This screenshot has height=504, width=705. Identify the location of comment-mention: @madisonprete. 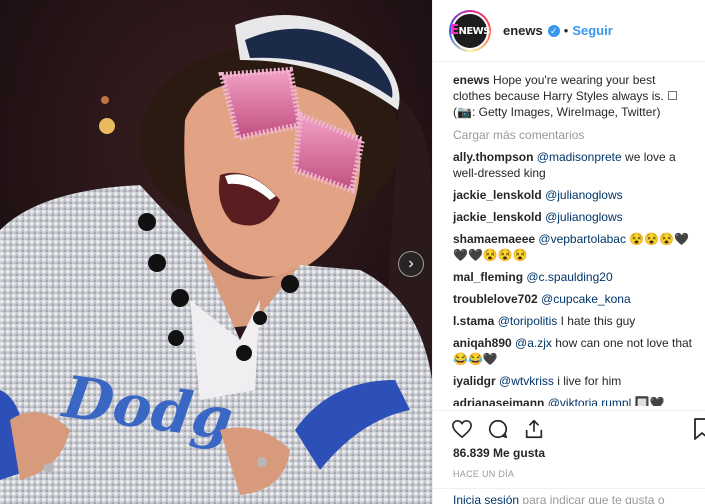
(579, 157).